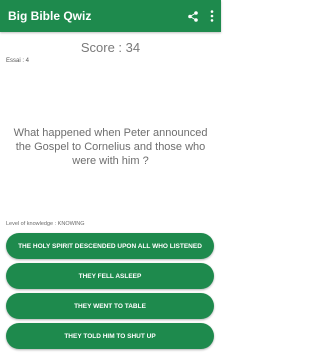 The height and width of the screenshot is (360, 320). Describe the element at coordinates (110, 47) in the screenshot. I see `score-label: Score : 34` at that location.